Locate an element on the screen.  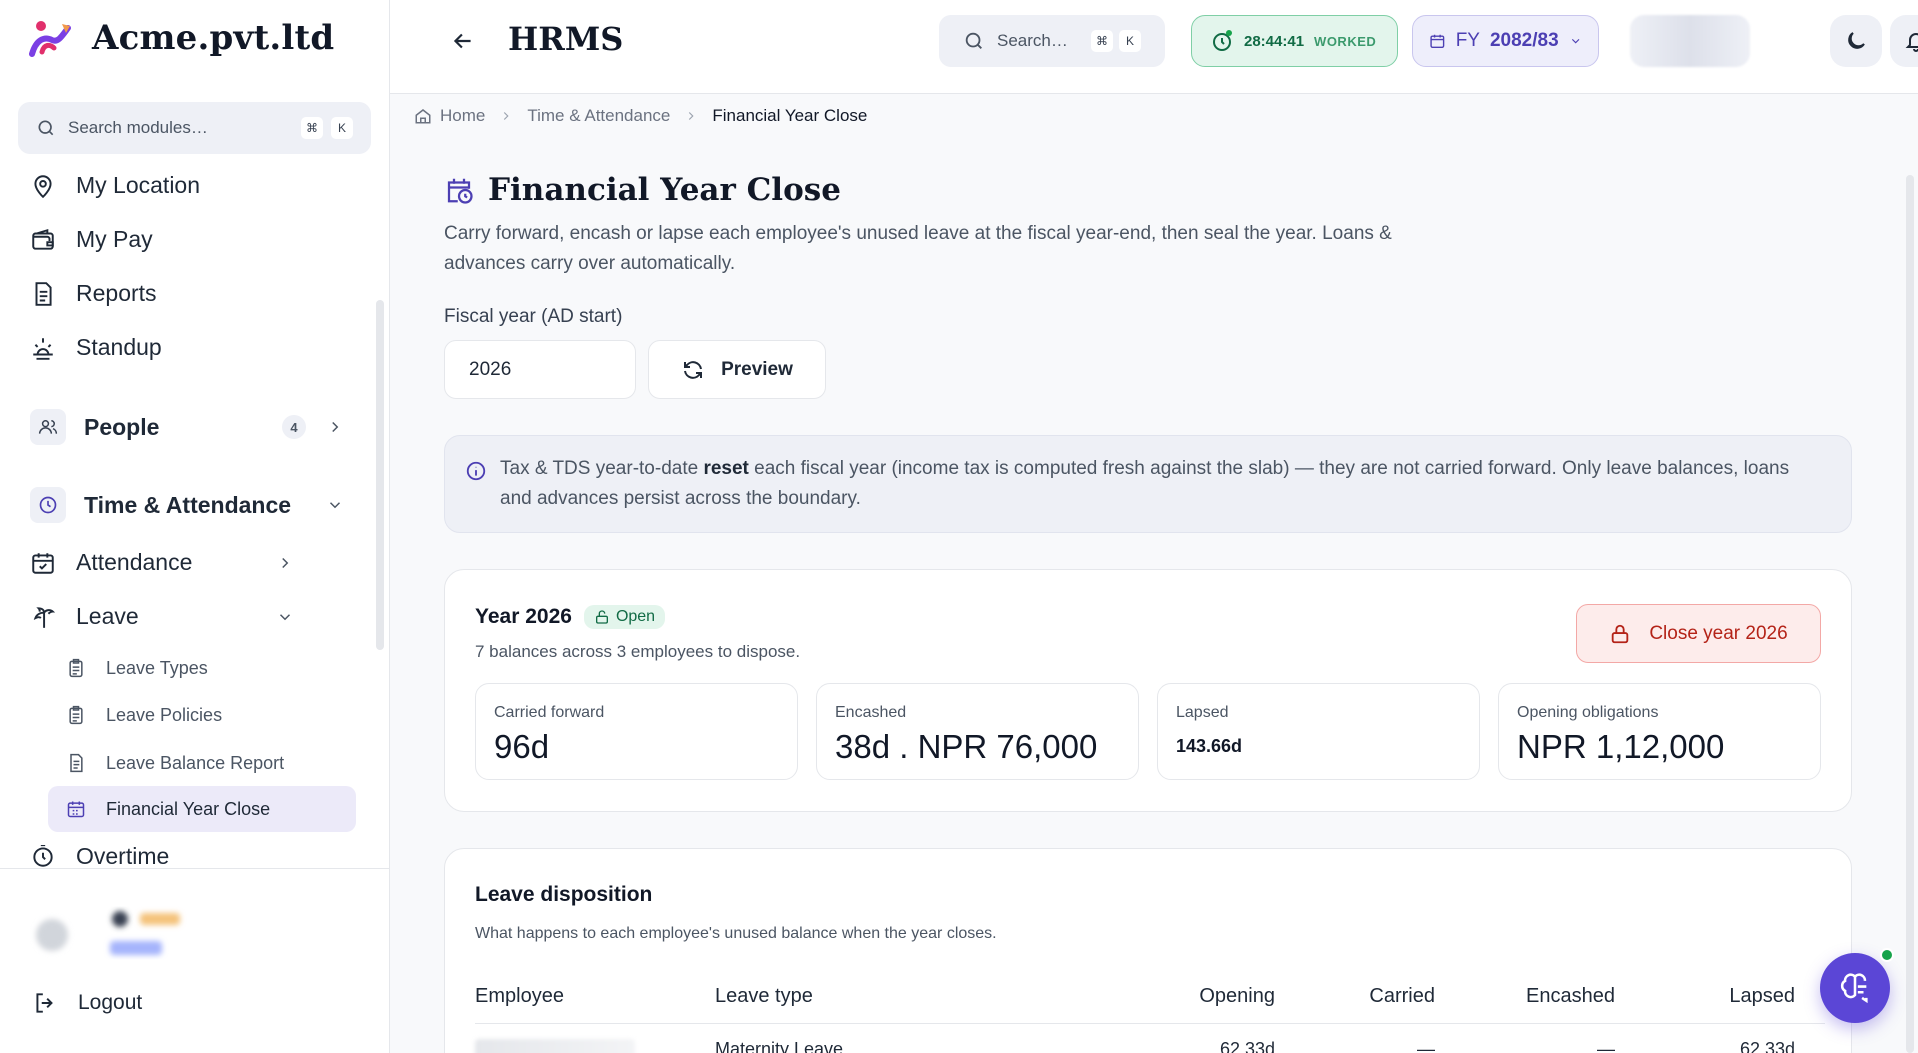
brand-name: Acme.pvt.ltd is located at coordinates (213, 38).